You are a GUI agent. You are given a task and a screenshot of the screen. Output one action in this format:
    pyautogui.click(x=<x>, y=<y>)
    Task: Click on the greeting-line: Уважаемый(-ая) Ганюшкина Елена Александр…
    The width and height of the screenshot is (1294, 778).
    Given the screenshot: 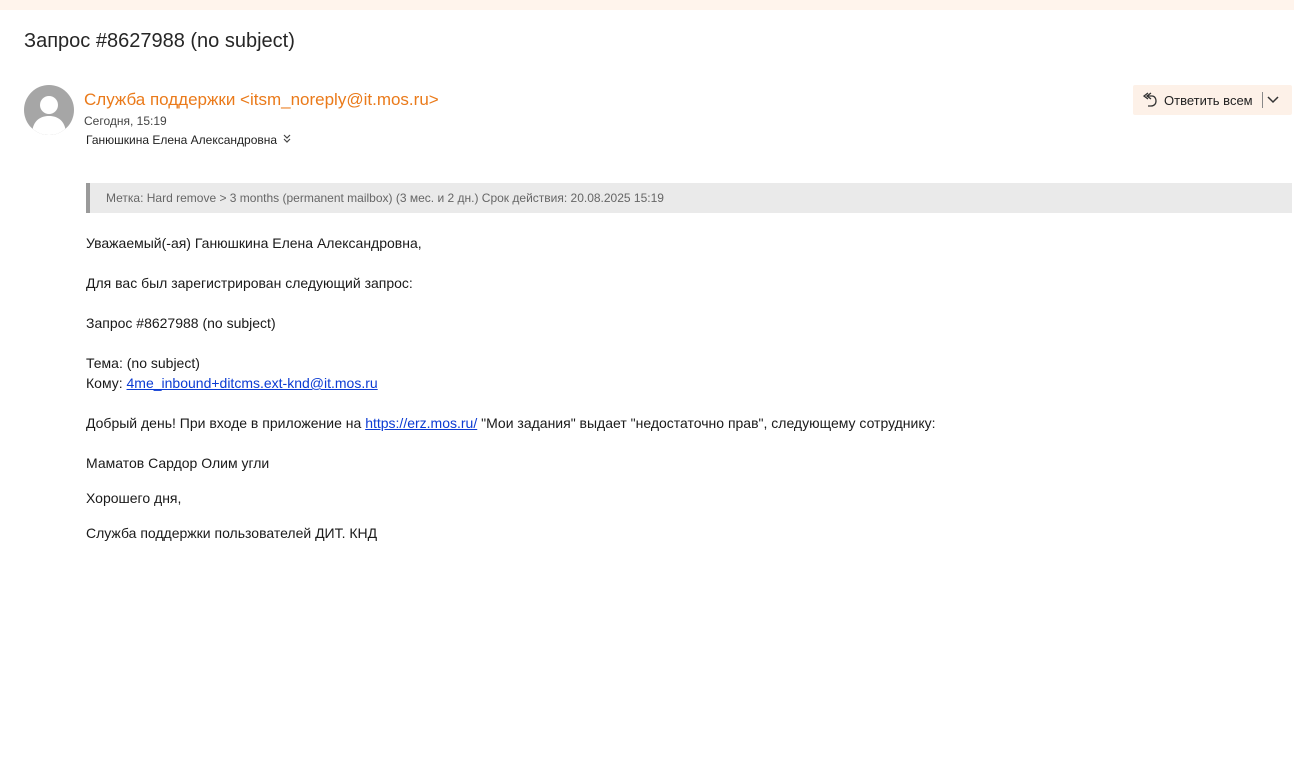 What is the action you would take?
    pyautogui.click(x=254, y=243)
    